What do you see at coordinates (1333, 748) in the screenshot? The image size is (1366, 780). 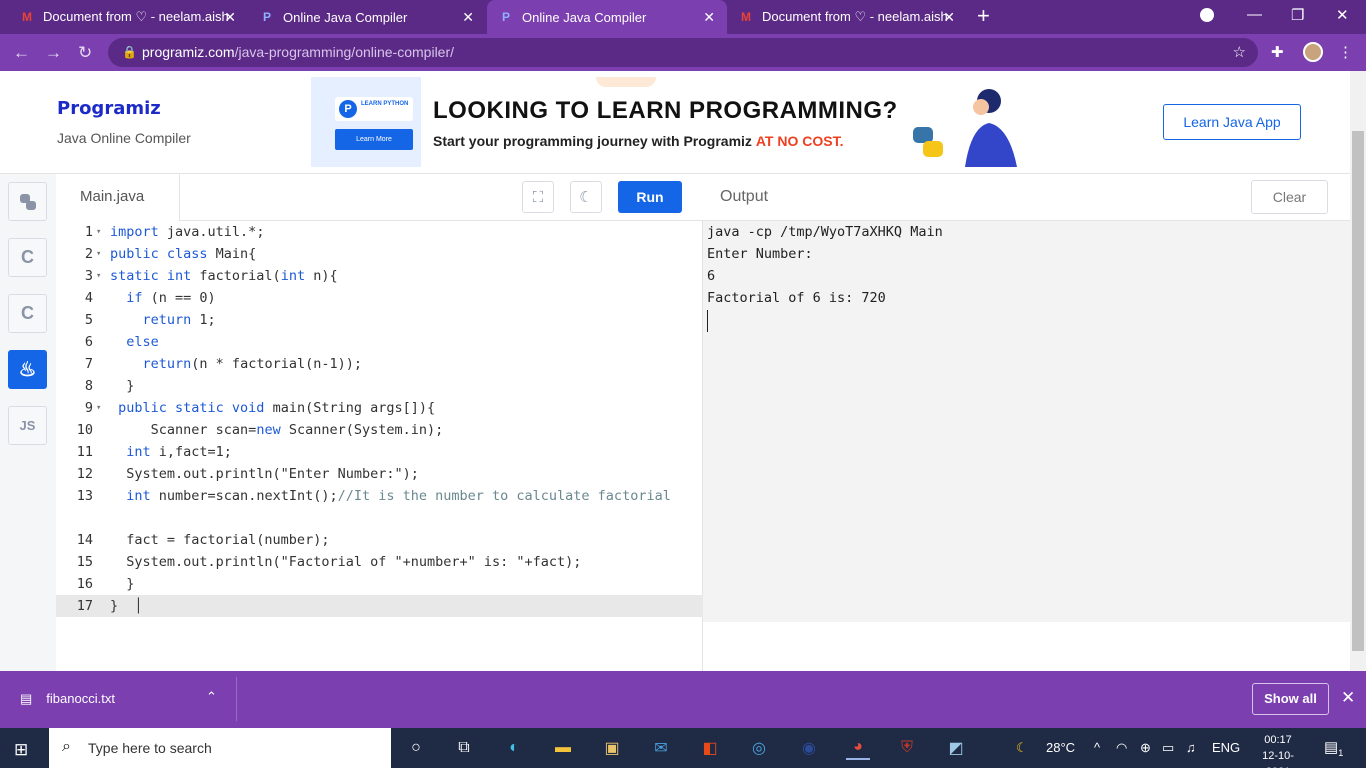 I see `notification-icon: ▤1` at bounding box center [1333, 748].